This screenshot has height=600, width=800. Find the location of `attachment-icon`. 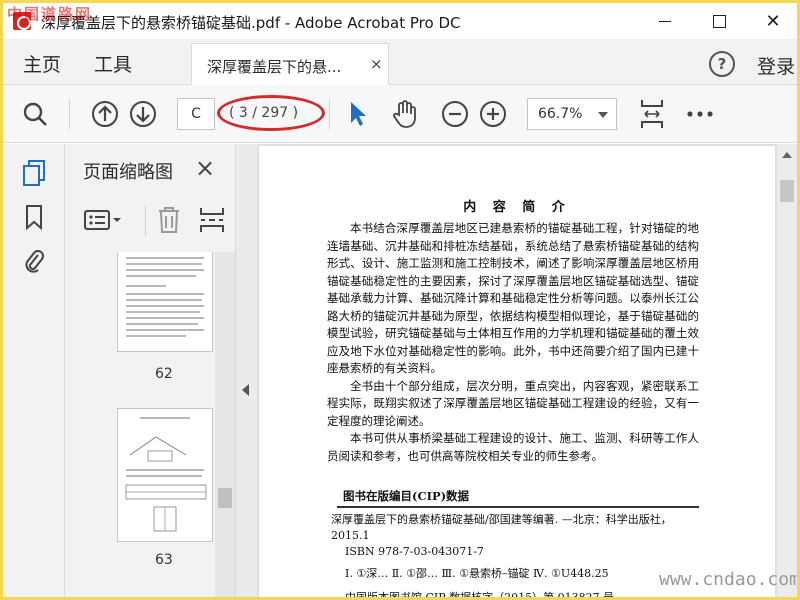

attachment-icon is located at coordinates (34, 261).